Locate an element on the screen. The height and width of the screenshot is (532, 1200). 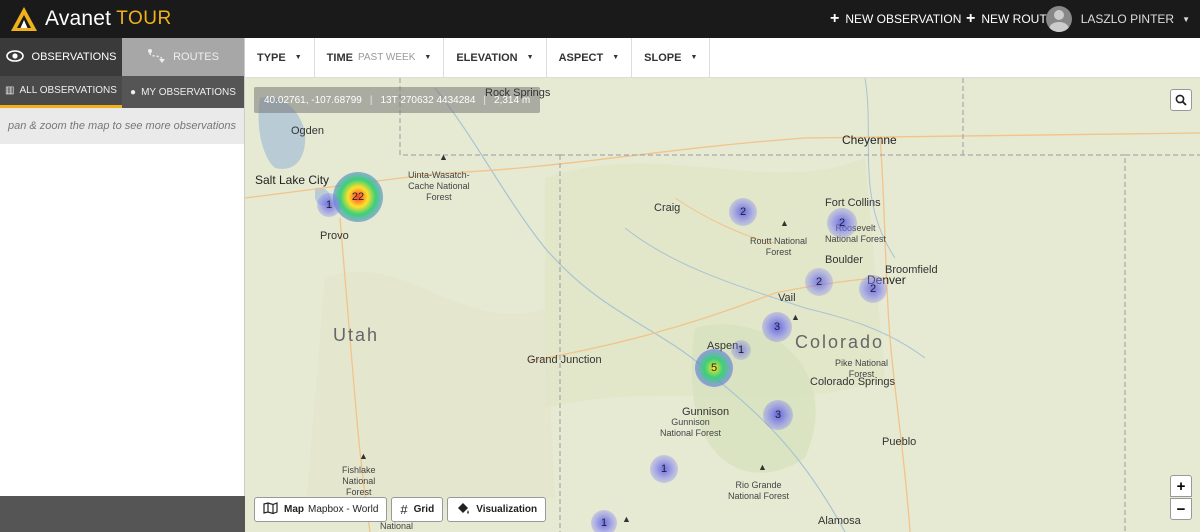
user-menu: LASZLO PINTER ▼ is located at coordinates (1117, 19).